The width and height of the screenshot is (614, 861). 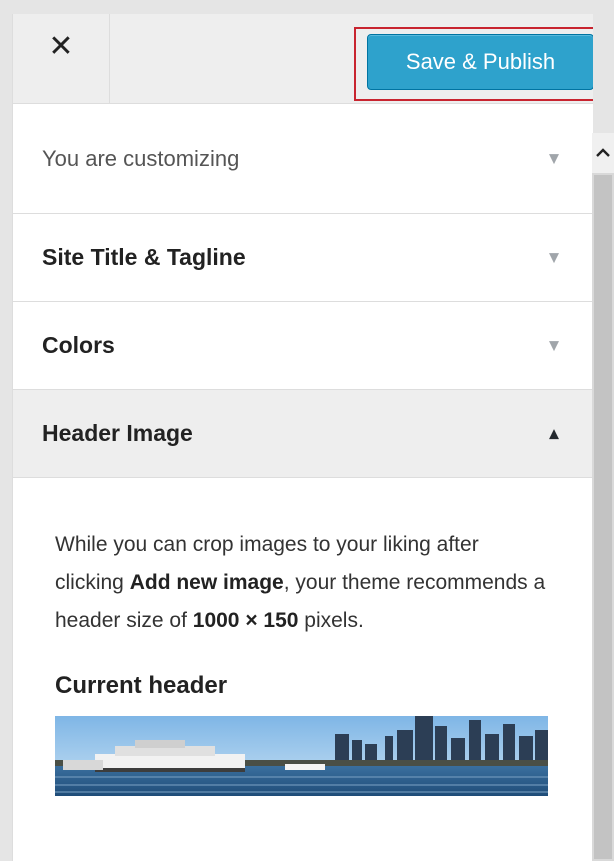 I want to click on chevron-up-icon: ▲, so click(x=554, y=433).